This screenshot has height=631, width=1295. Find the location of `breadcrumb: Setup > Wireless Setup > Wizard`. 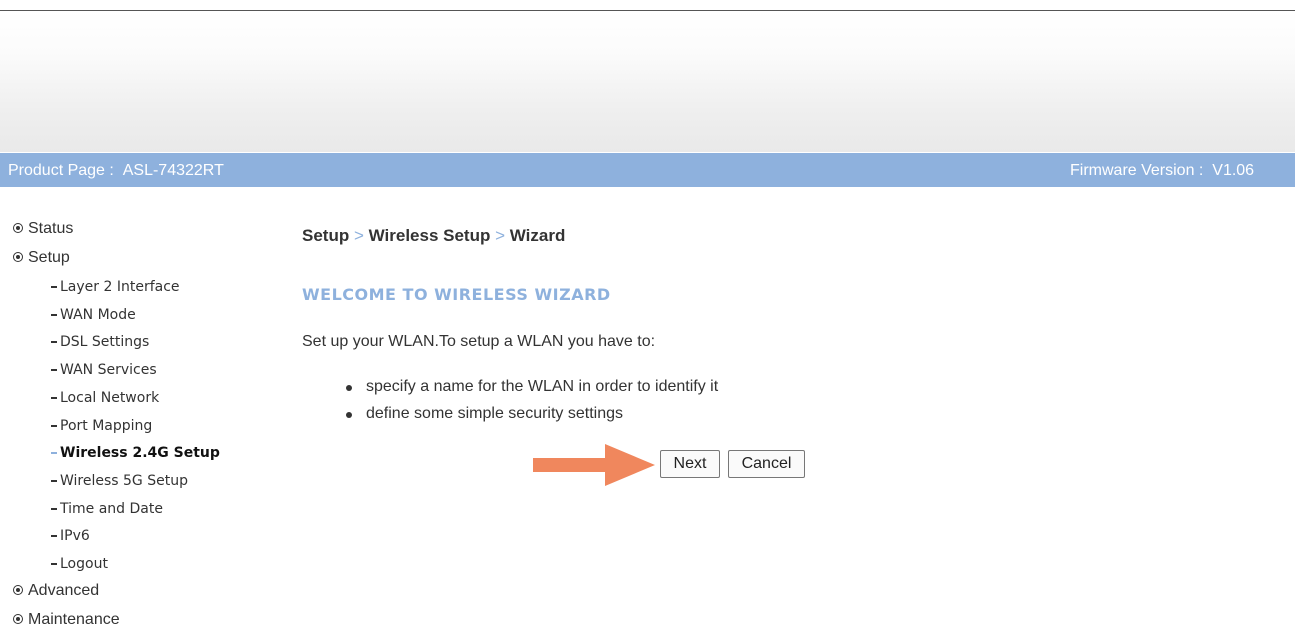

breadcrumb: Setup > Wireless Setup > Wizard is located at coordinates (433, 236).